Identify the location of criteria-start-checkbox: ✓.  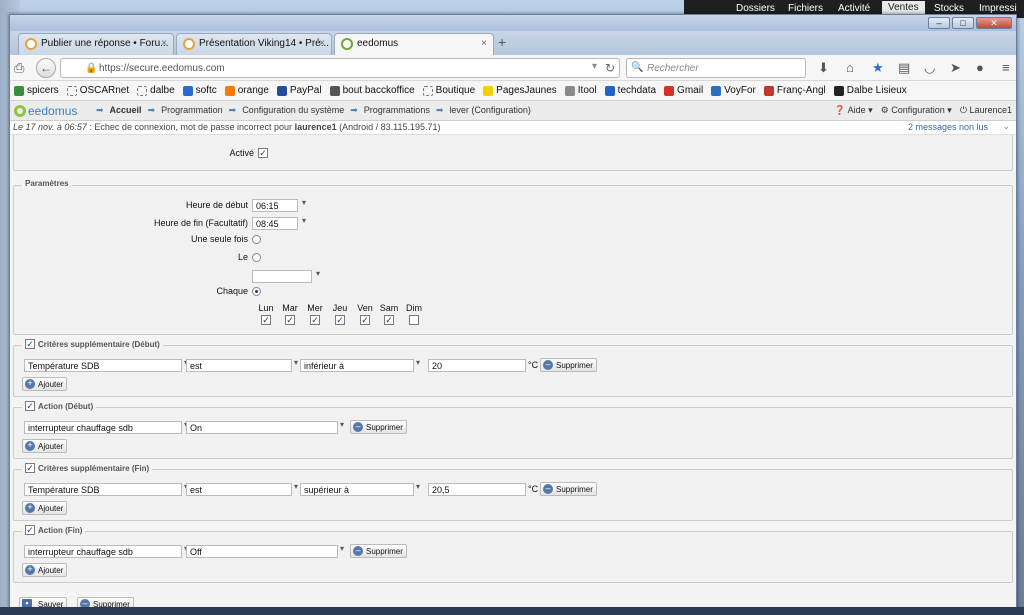
(30, 344).